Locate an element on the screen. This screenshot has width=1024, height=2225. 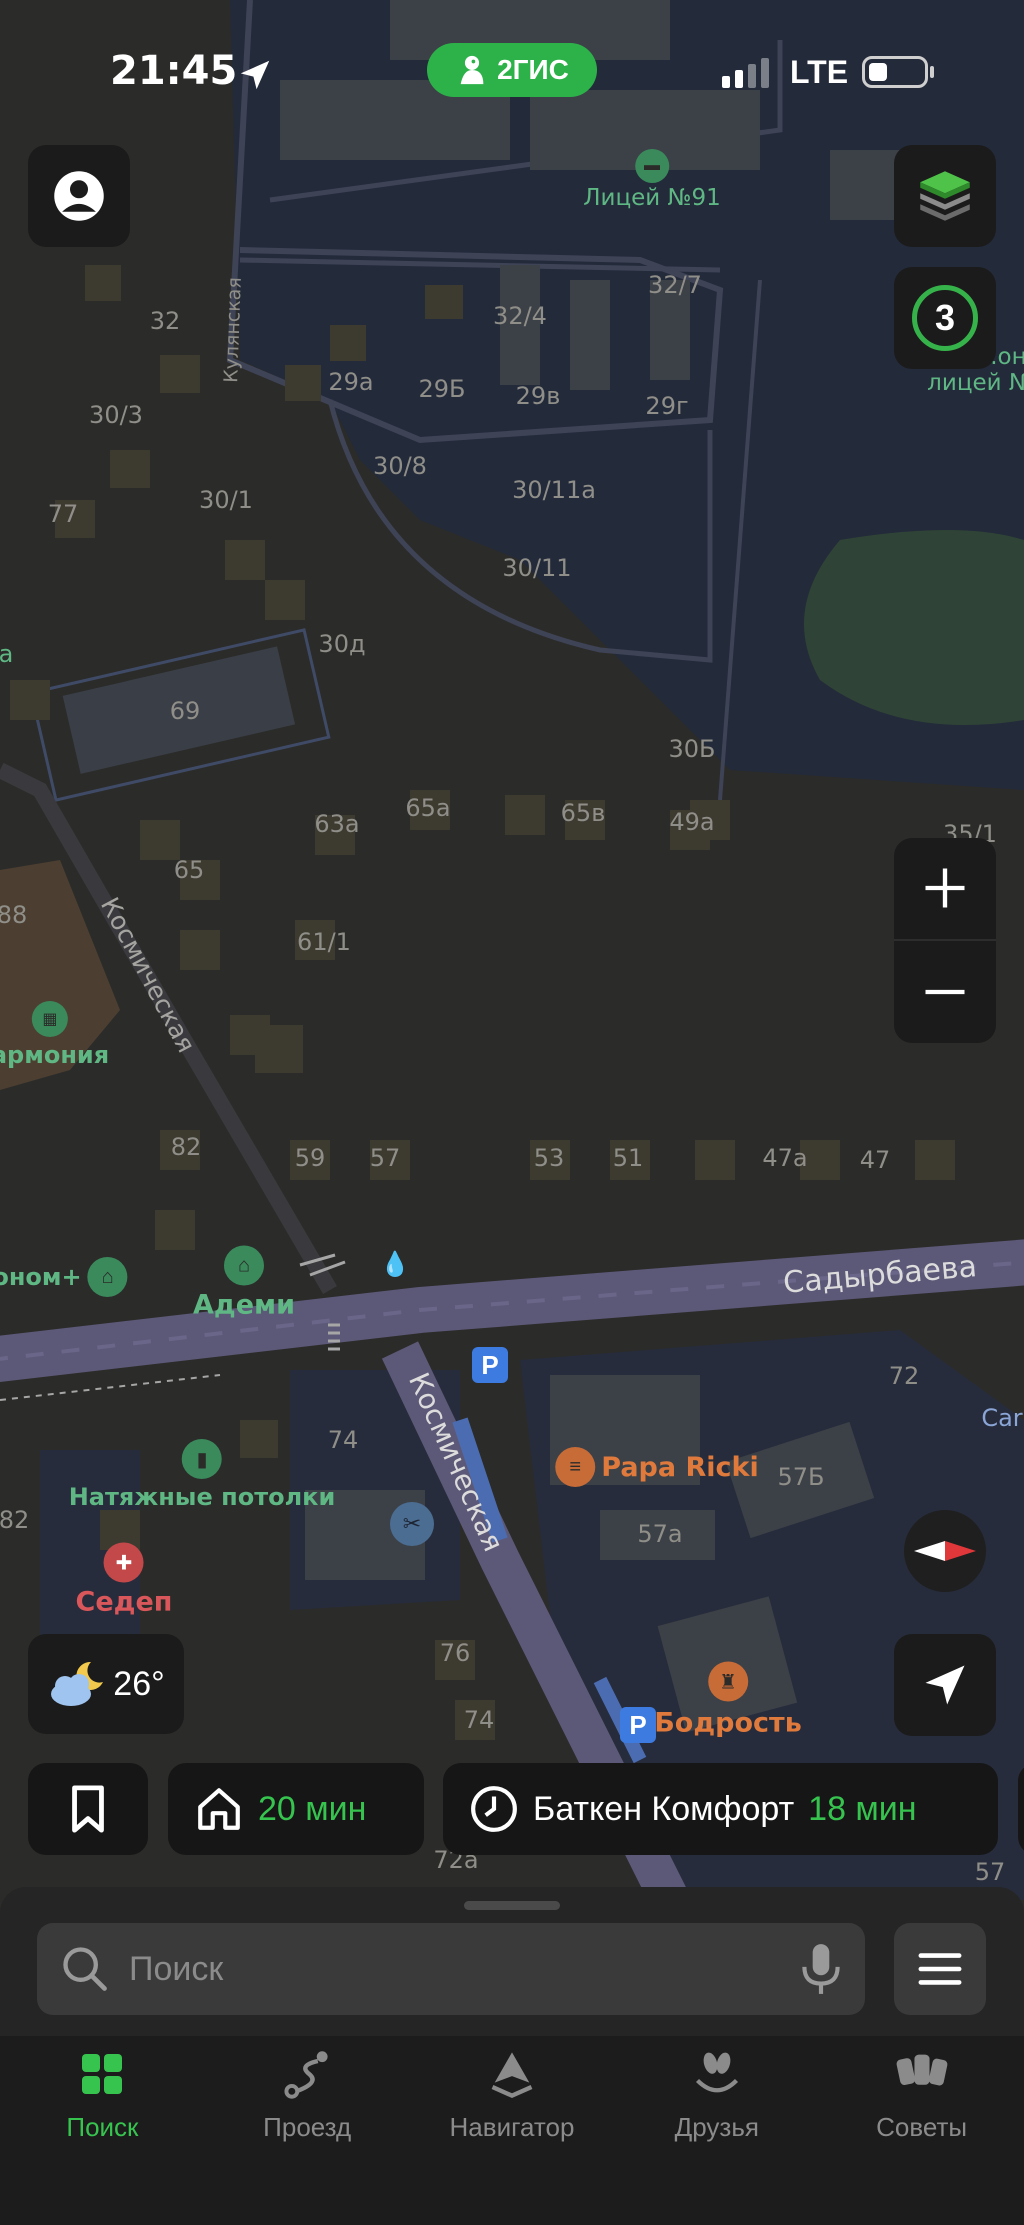
house-number: 47а is located at coordinates (785, 1158).